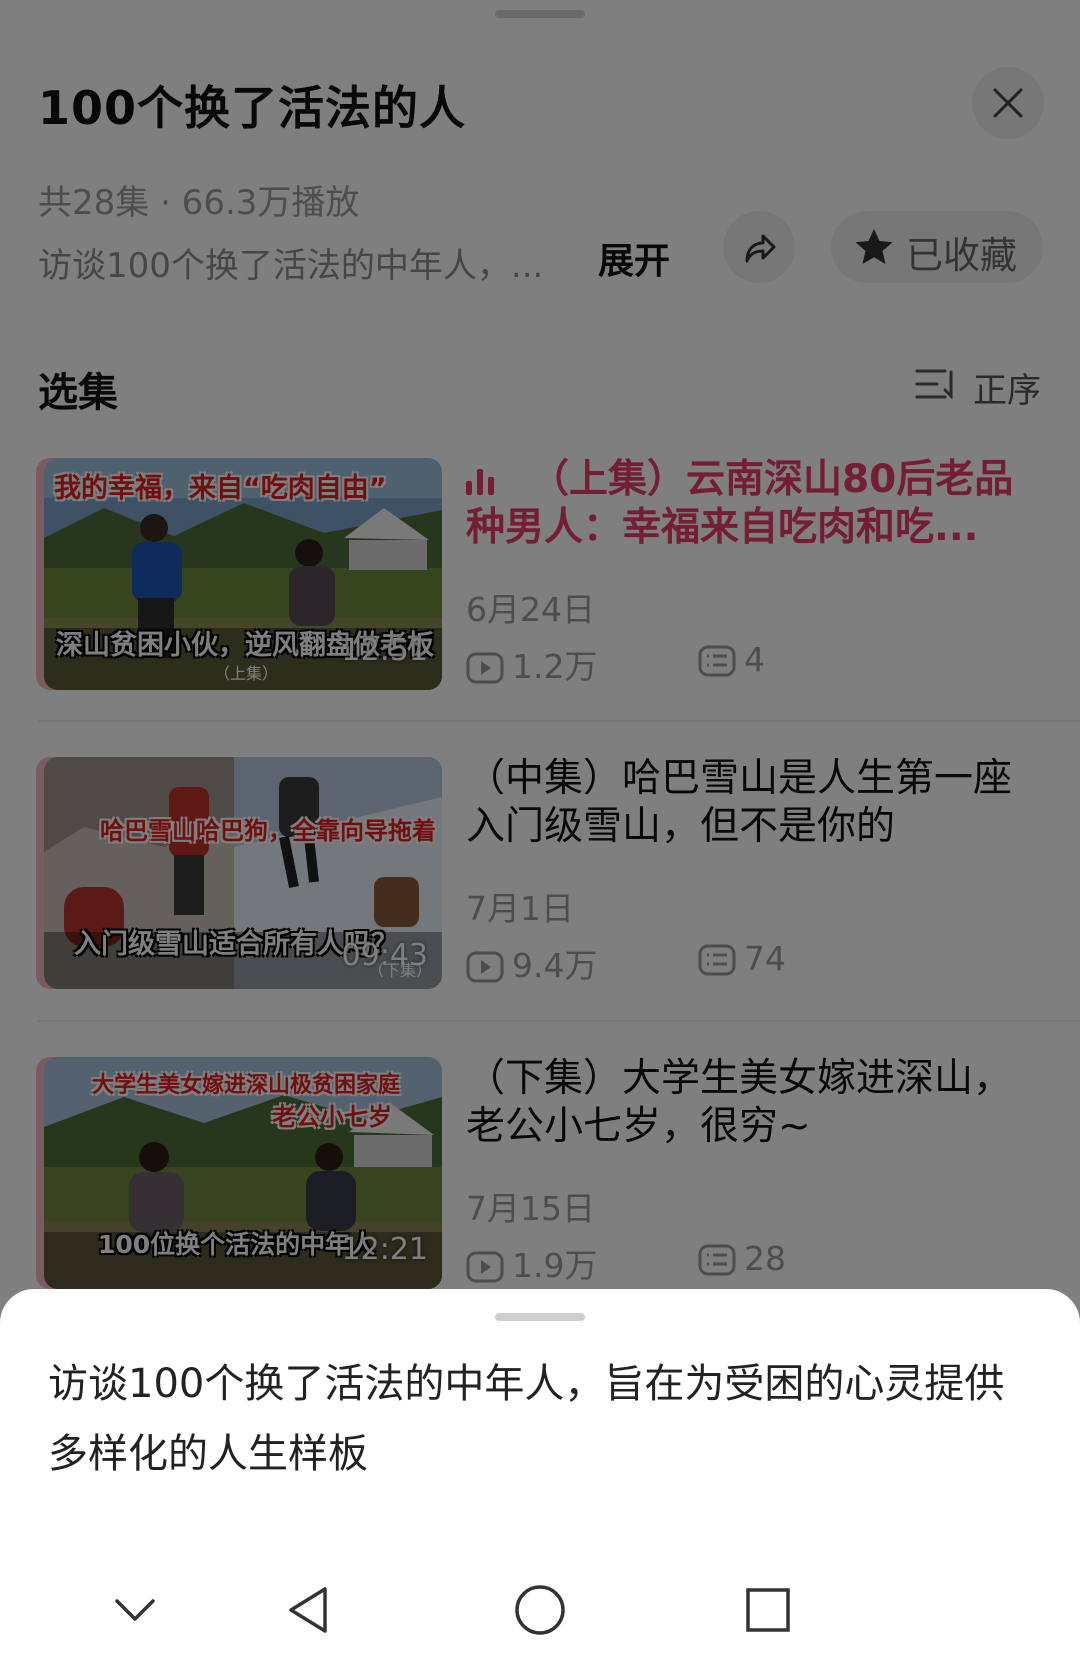 Image resolution: width=1080 pixels, height=1670 pixels. I want to click on nav-recents-icon, so click(768, 1610).